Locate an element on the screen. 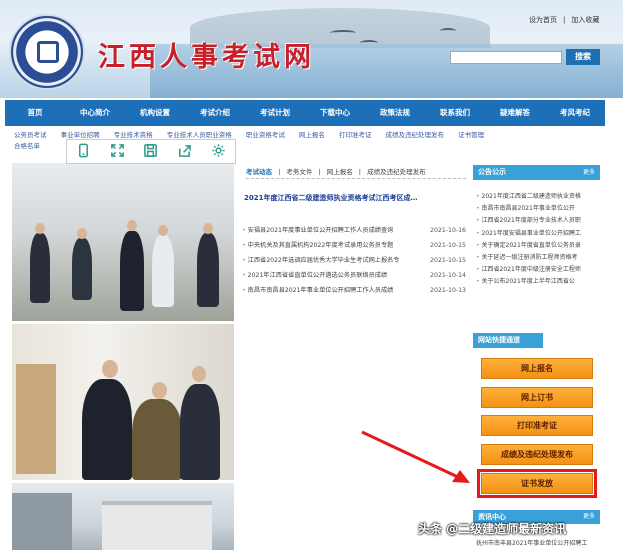 Image resolution: width=623 pixels, height=550 pixels. red-arrow-annotation is located at coordinates (415, 456).